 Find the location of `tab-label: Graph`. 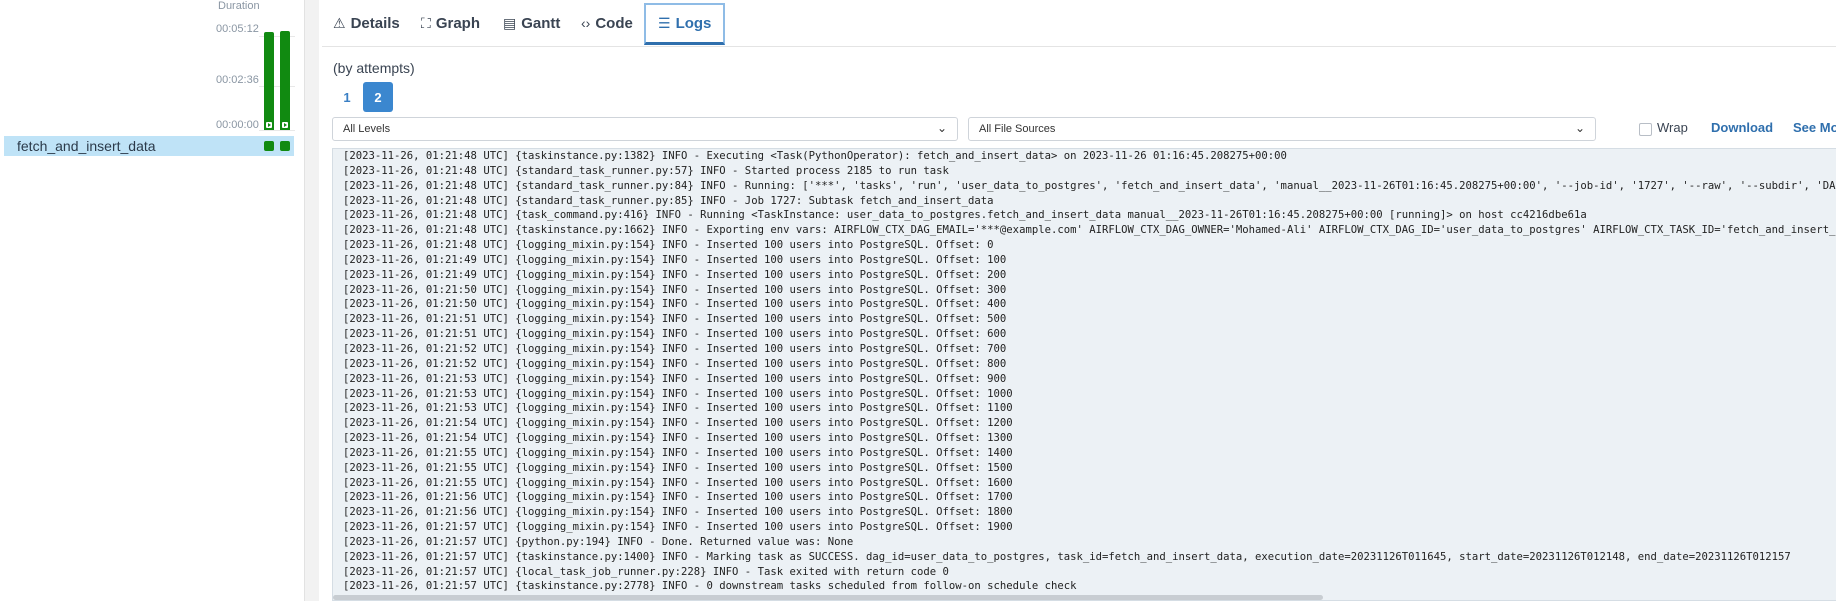

tab-label: Graph is located at coordinates (457, 23).